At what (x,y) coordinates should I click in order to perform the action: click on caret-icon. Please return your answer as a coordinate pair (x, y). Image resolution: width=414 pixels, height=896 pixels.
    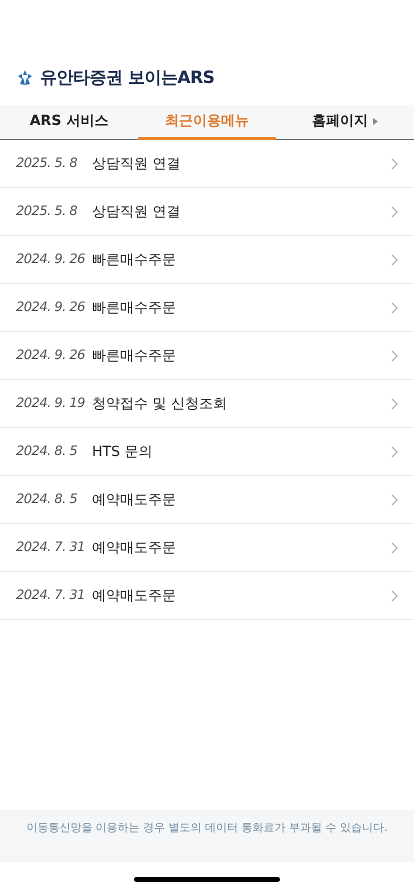
    Looking at the image, I should click on (375, 121).